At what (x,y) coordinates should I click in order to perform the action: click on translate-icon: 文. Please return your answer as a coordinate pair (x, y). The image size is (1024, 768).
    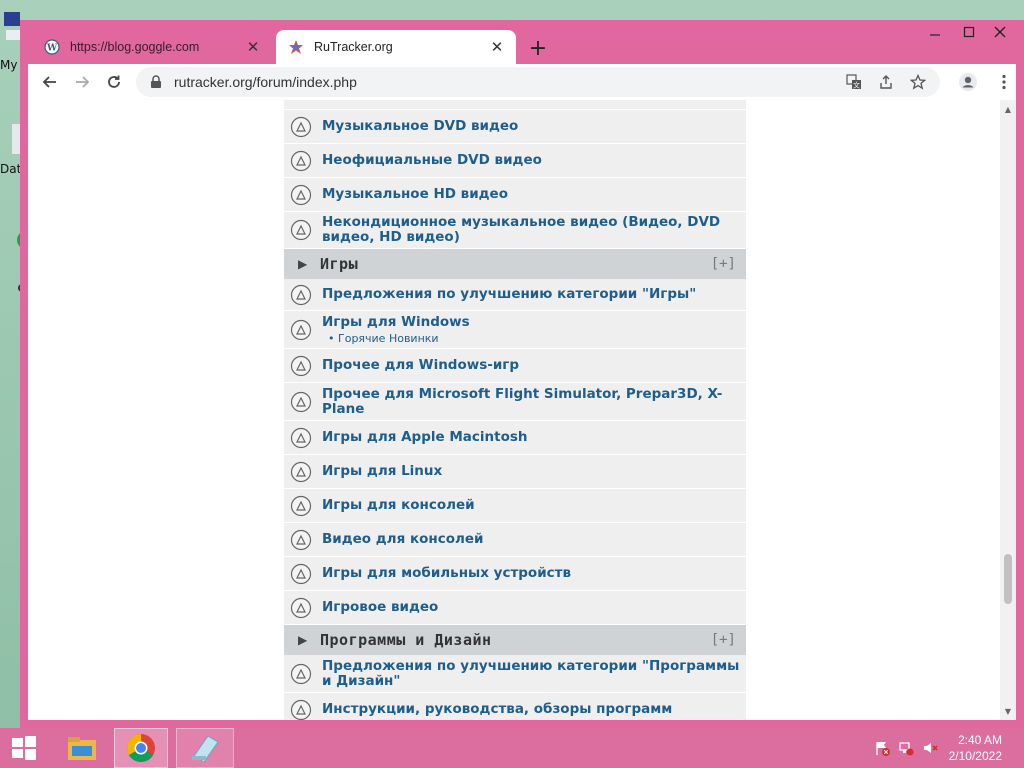
    Looking at the image, I should click on (854, 82).